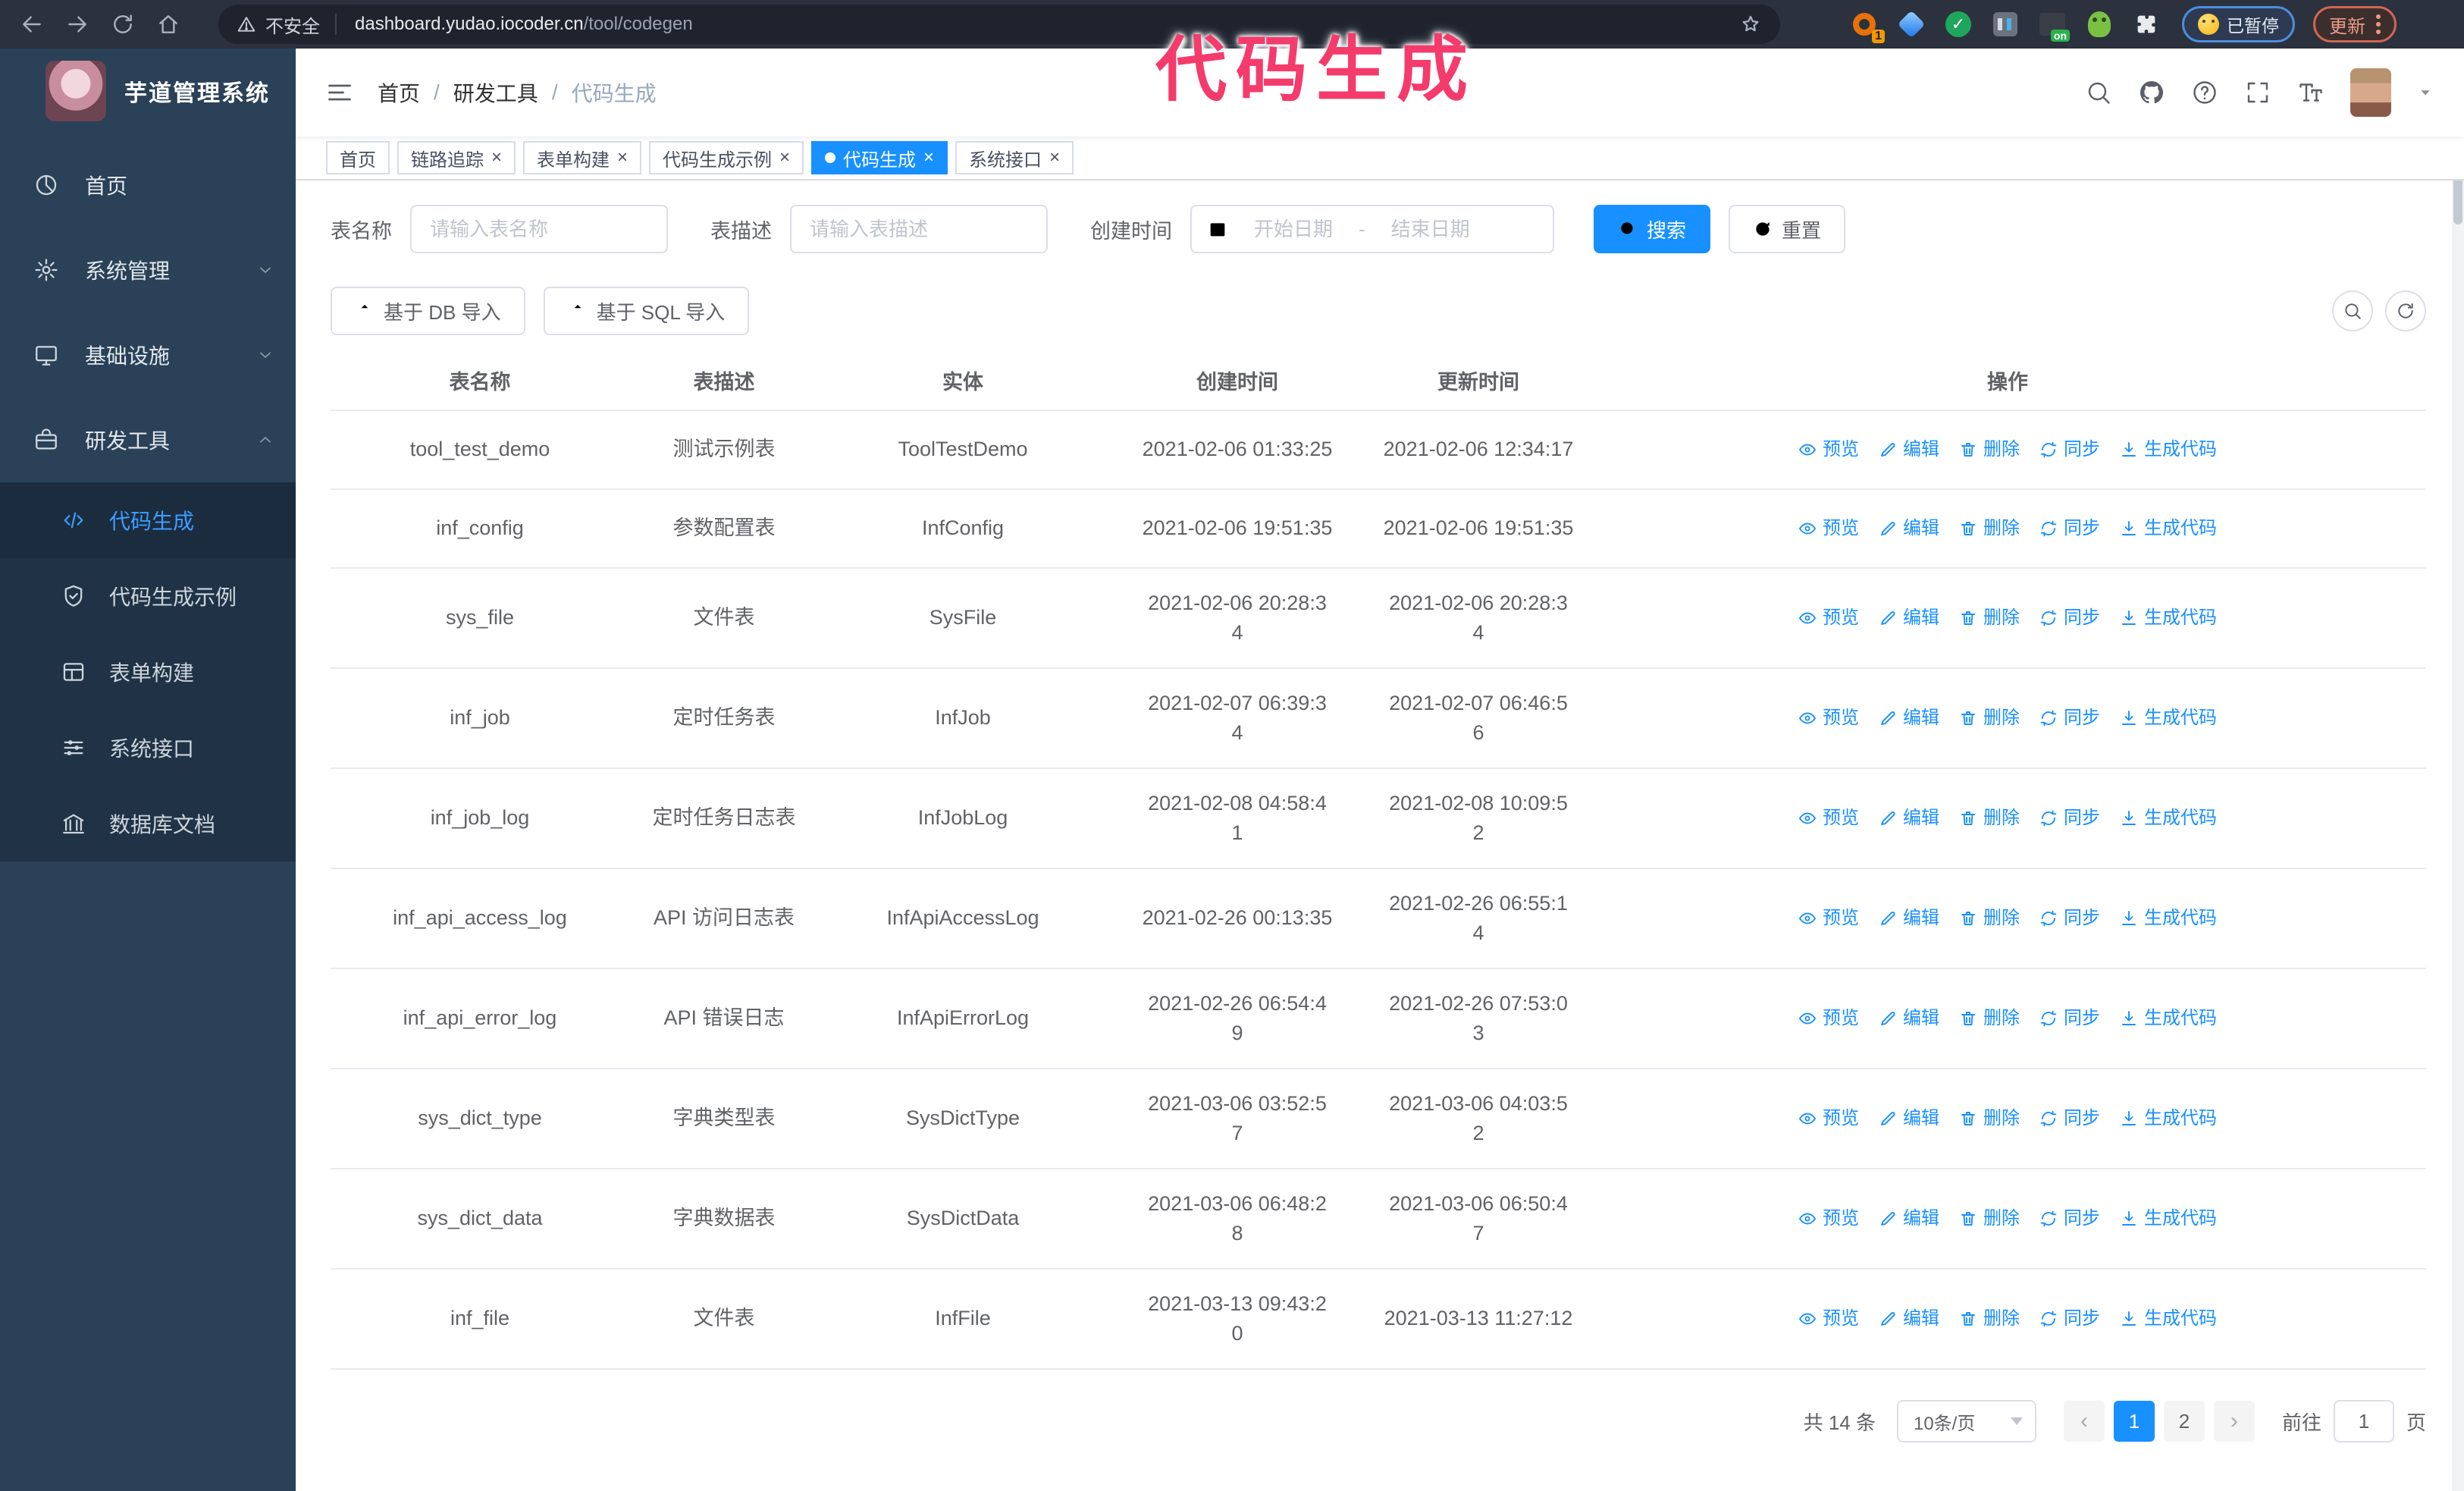 The image size is (2464, 1491). Describe the element at coordinates (2364, 1421) in the screenshot. I see `goto-page-input` at that location.